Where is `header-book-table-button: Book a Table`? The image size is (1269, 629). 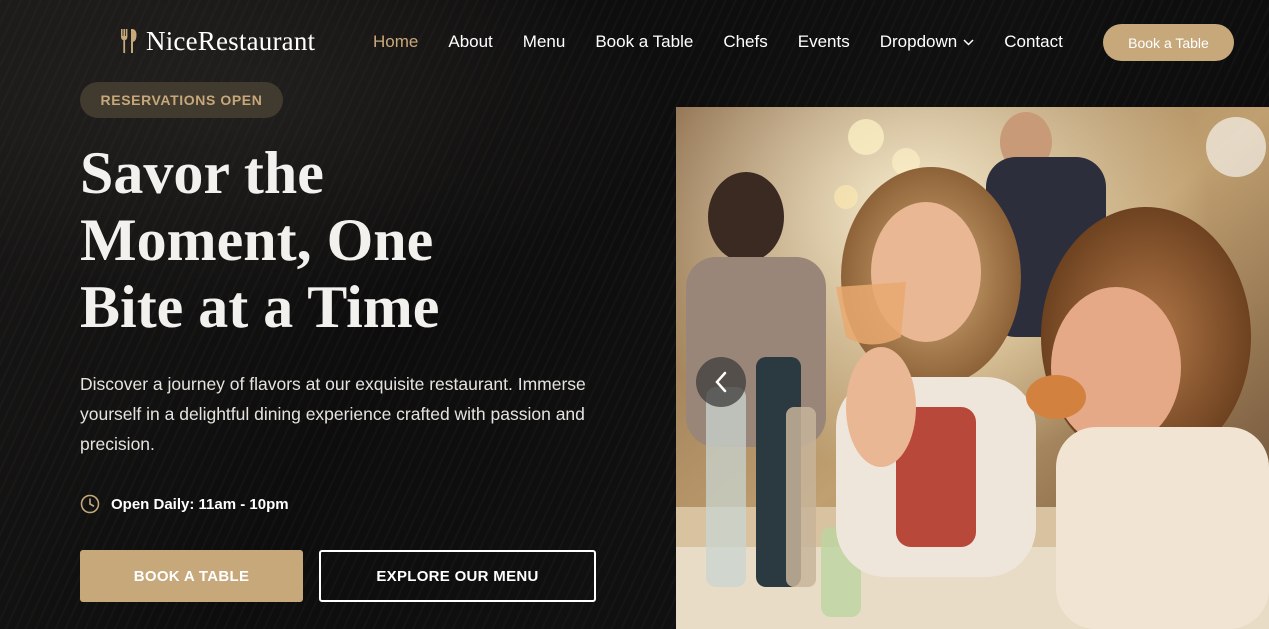
header-book-table-button: Book a Table is located at coordinates (1168, 42).